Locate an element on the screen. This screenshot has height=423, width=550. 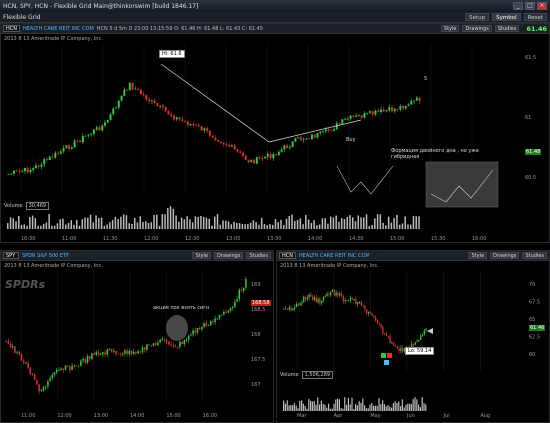
top-studies-button: Studies is located at coordinates (507, 28).